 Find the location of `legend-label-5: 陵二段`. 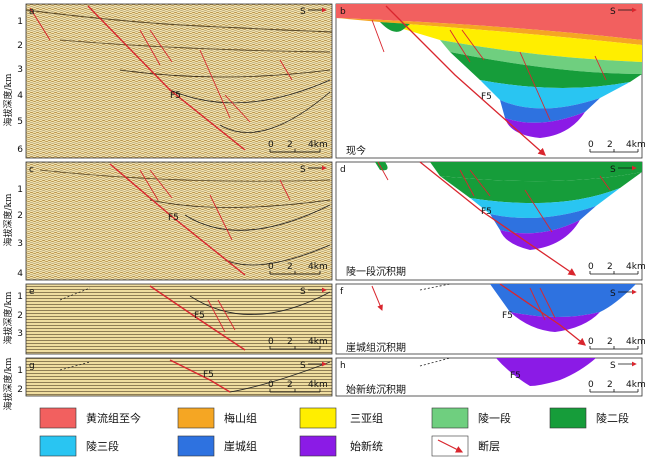

legend-label-5: 陵二段 is located at coordinates (612, 418).